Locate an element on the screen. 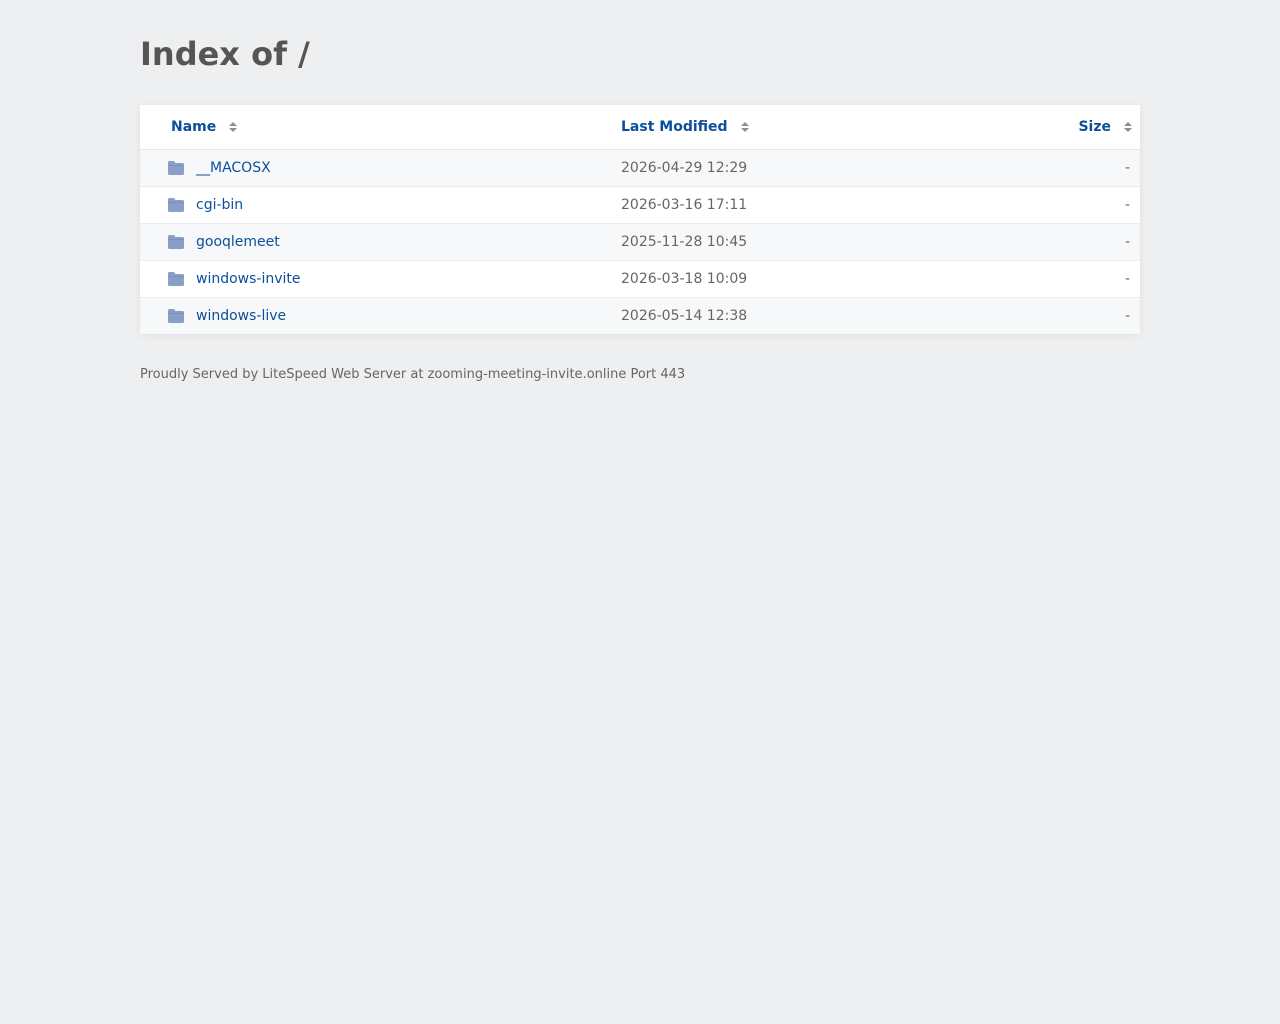 The width and height of the screenshot is (1280, 1024). folder-link: windows-live is located at coordinates (241, 316).